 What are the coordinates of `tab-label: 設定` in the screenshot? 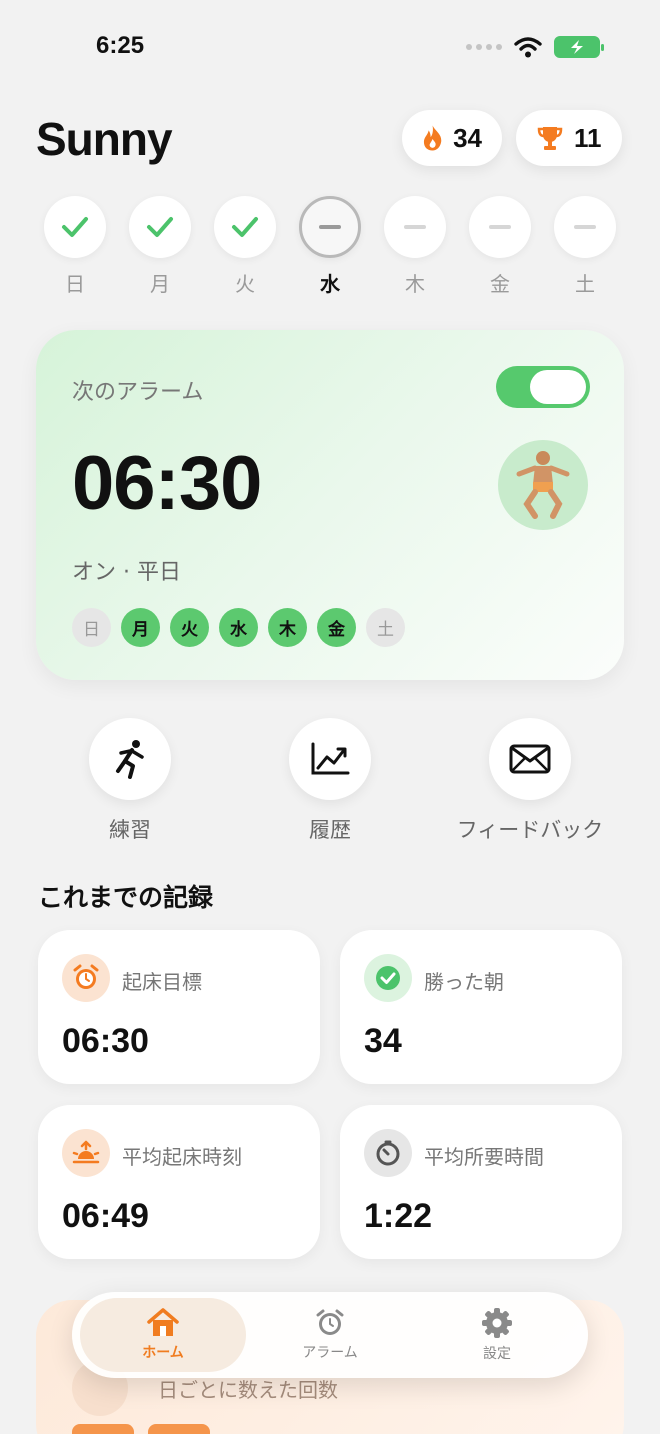 It's located at (497, 1354).